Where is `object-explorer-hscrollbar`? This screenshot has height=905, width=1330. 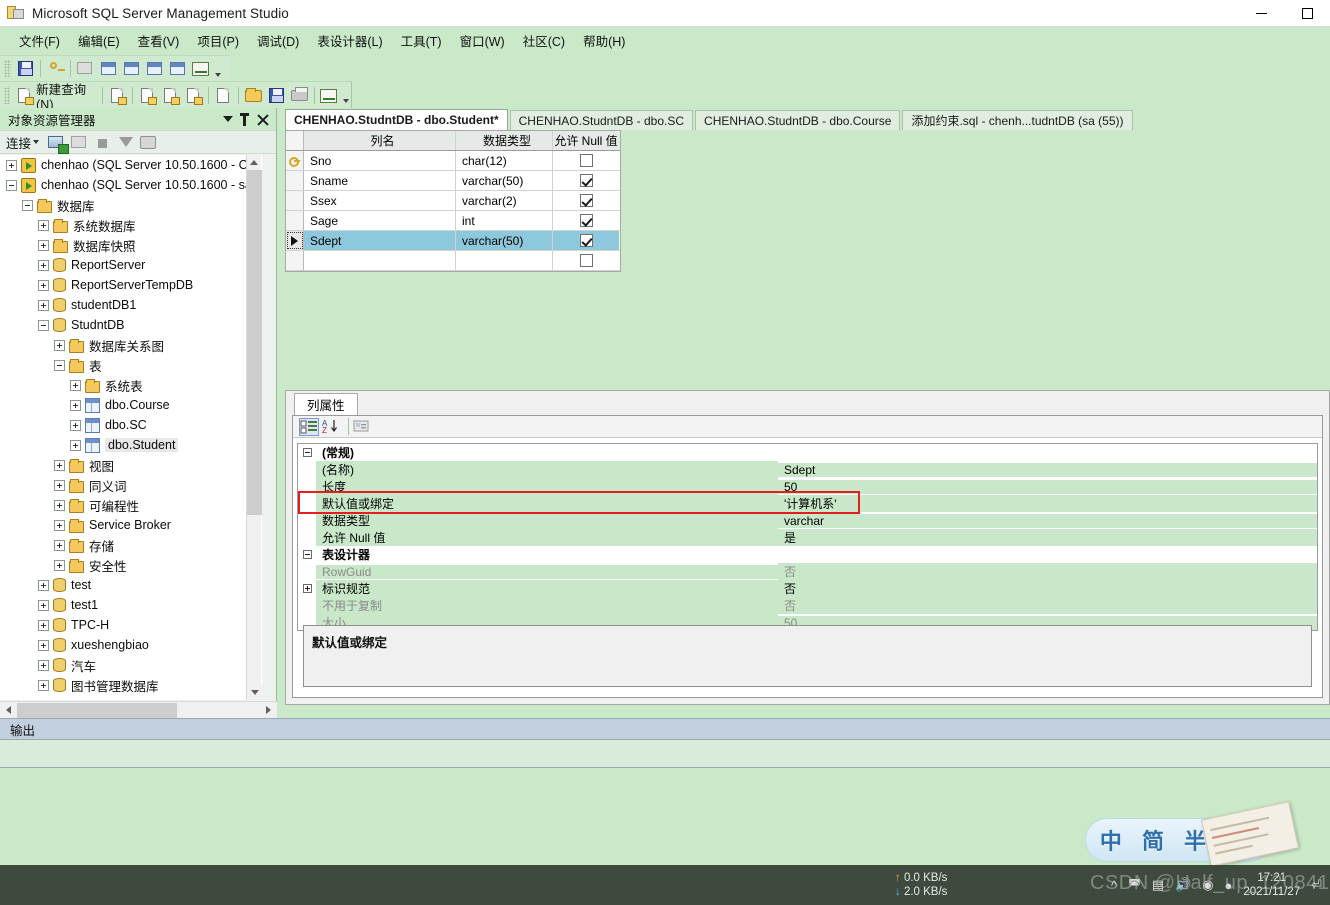 object-explorer-hscrollbar is located at coordinates (138, 709).